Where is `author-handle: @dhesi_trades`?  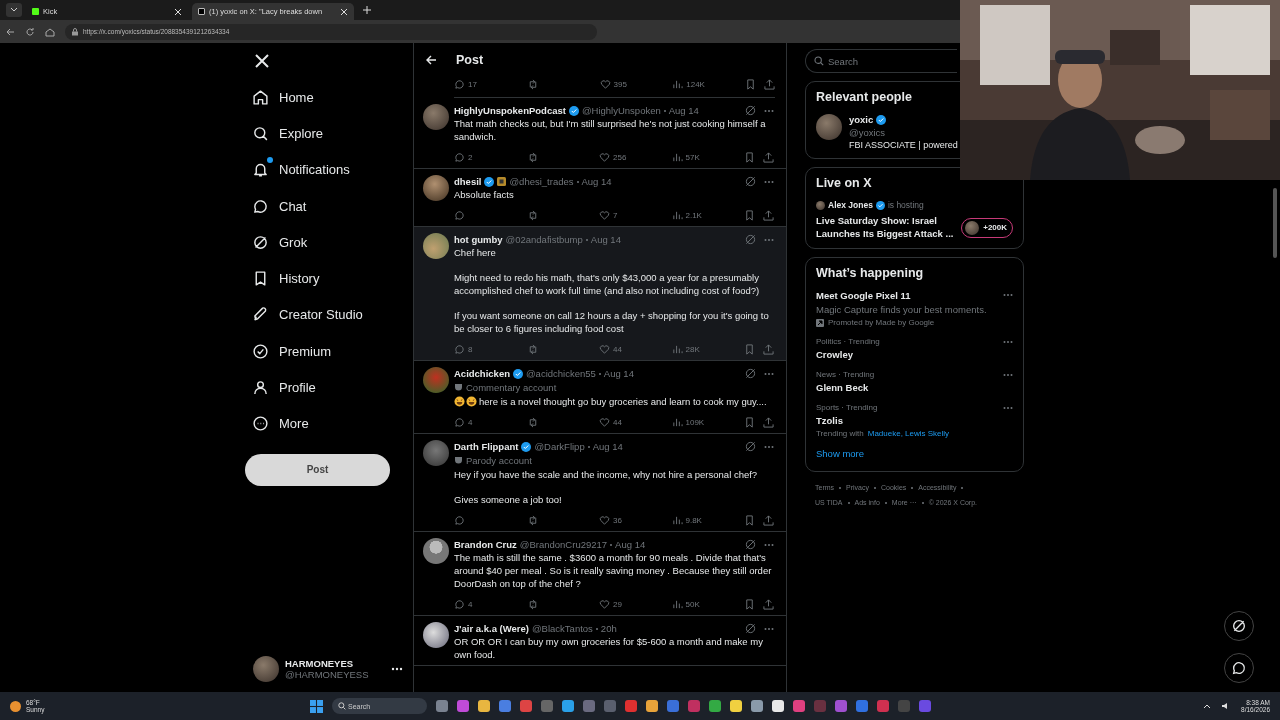
author-handle: @dhesi_trades is located at coordinates (541, 181).